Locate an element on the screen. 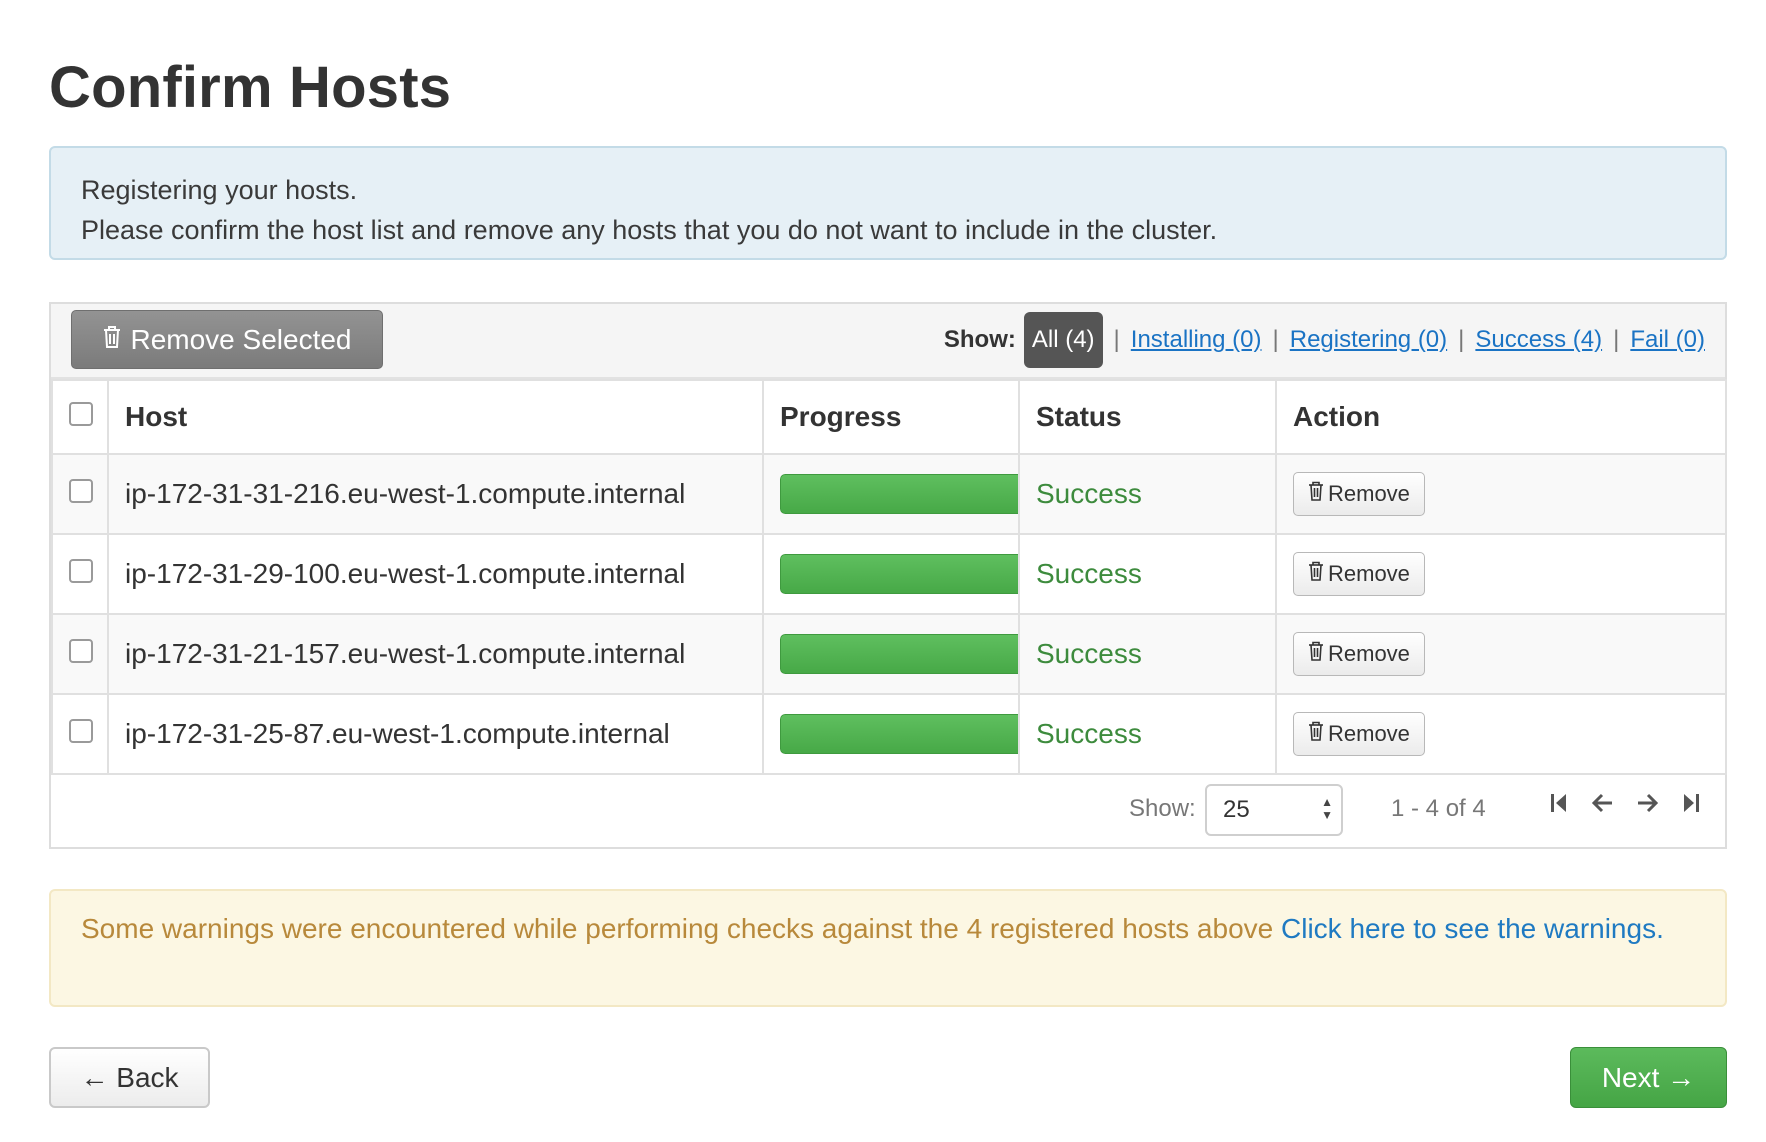 The width and height of the screenshot is (1766, 1142). info-line-1: Registering your hosts. is located at coordinates (219, 190).